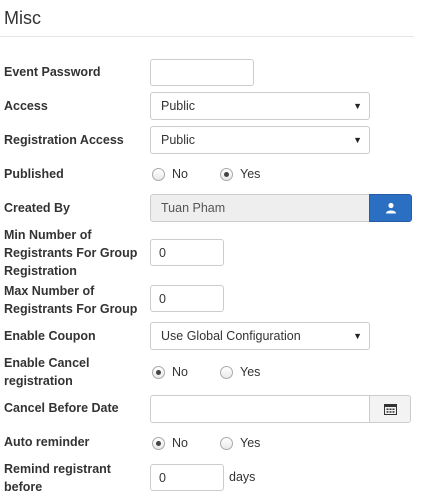 The width and height of the screenshot is (427, 499). What do you see at coordinates (26, 106) in the screenshot?
I see `access-label: Access` at bounding box center [26, 106].